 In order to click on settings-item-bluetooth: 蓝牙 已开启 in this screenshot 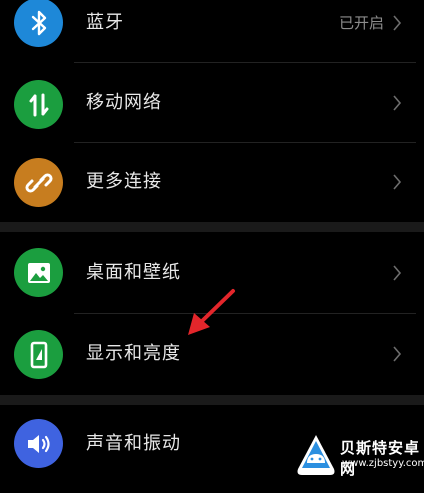, I will do `click(212, 33)`.